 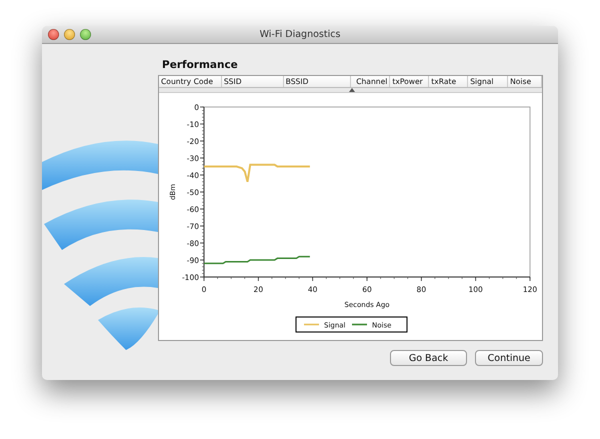 What do you see at coordinates (300, 34) in the screenshot?
I see `window-title: Wi-Fi Diagnostics` at bounding box center [300, 34].